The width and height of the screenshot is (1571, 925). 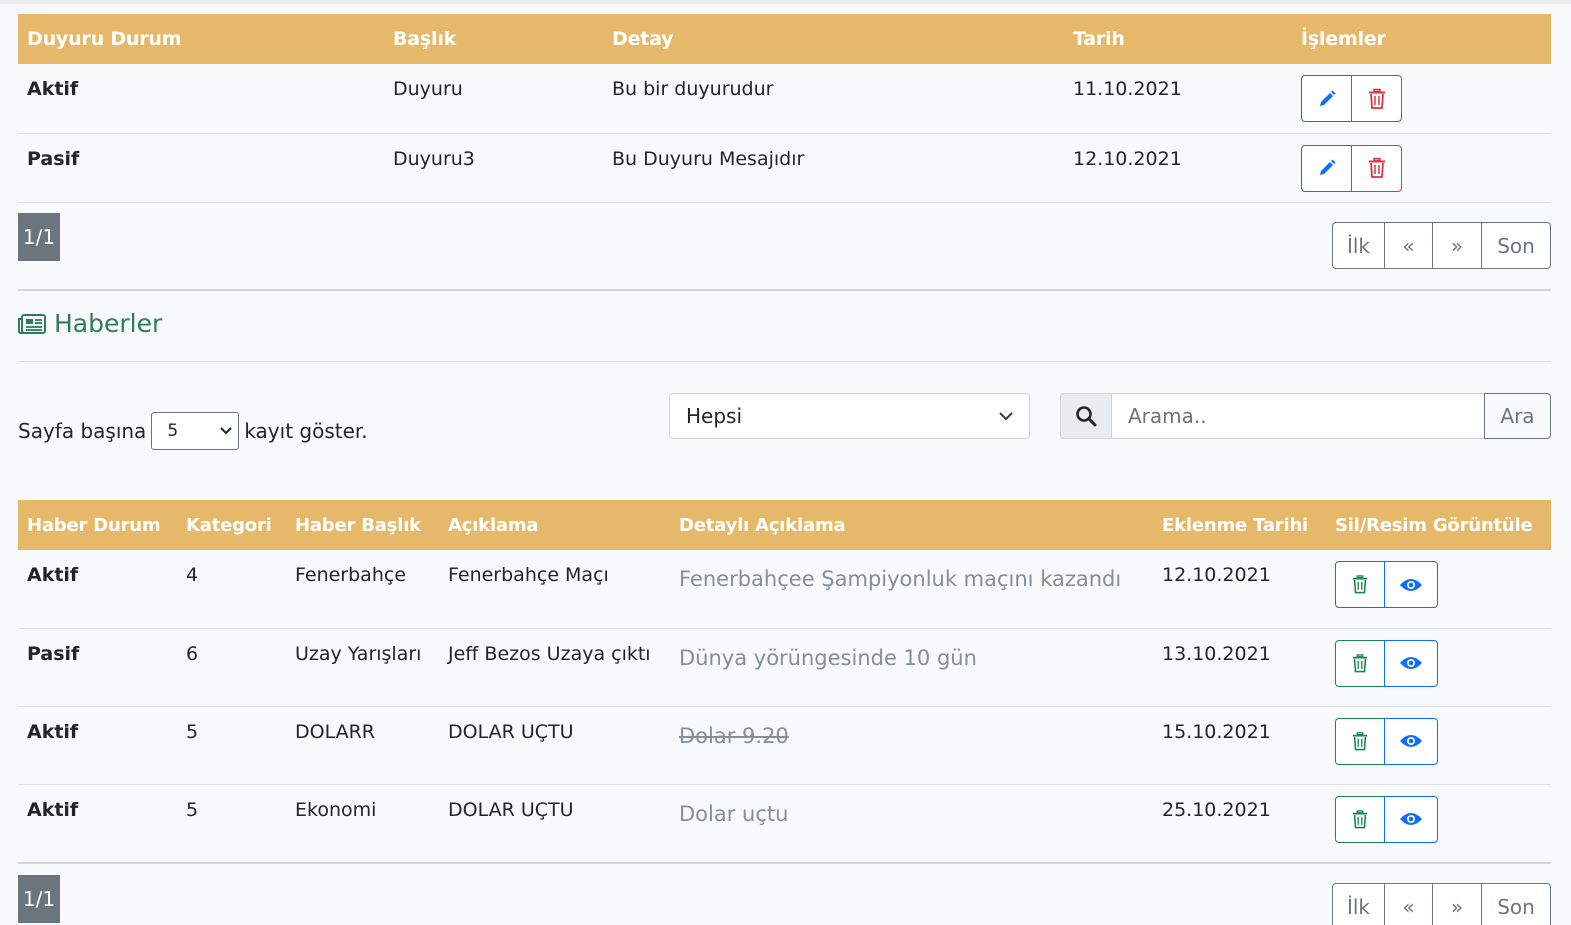 What do you see at coordinates (231, 745) in the screenshot?
I see `category-cell: 5` at bounding box center [231, 745].